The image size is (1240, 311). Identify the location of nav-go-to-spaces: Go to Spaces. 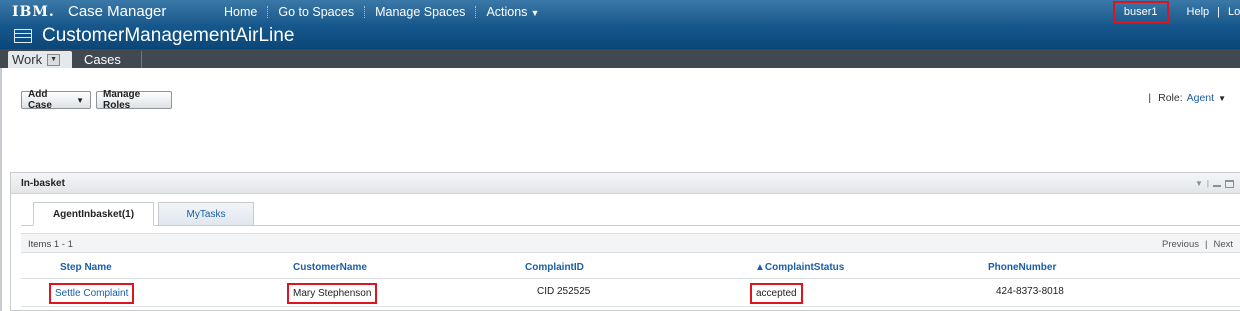
(316, 12).